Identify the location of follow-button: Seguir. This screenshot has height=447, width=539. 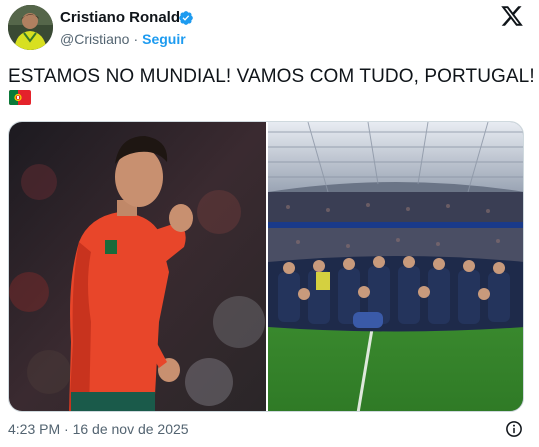
(164, 39).